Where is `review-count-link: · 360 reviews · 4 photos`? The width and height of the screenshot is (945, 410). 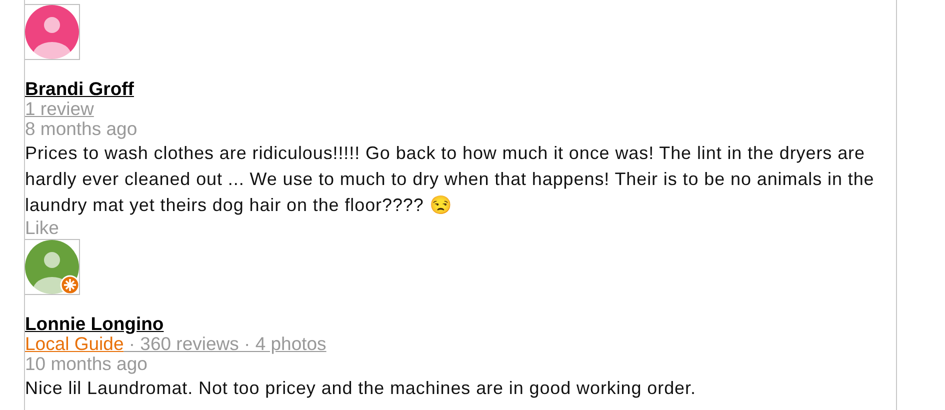 review-count-link: · 360 reviews · 4 photos is located at coordinates (225, 343).